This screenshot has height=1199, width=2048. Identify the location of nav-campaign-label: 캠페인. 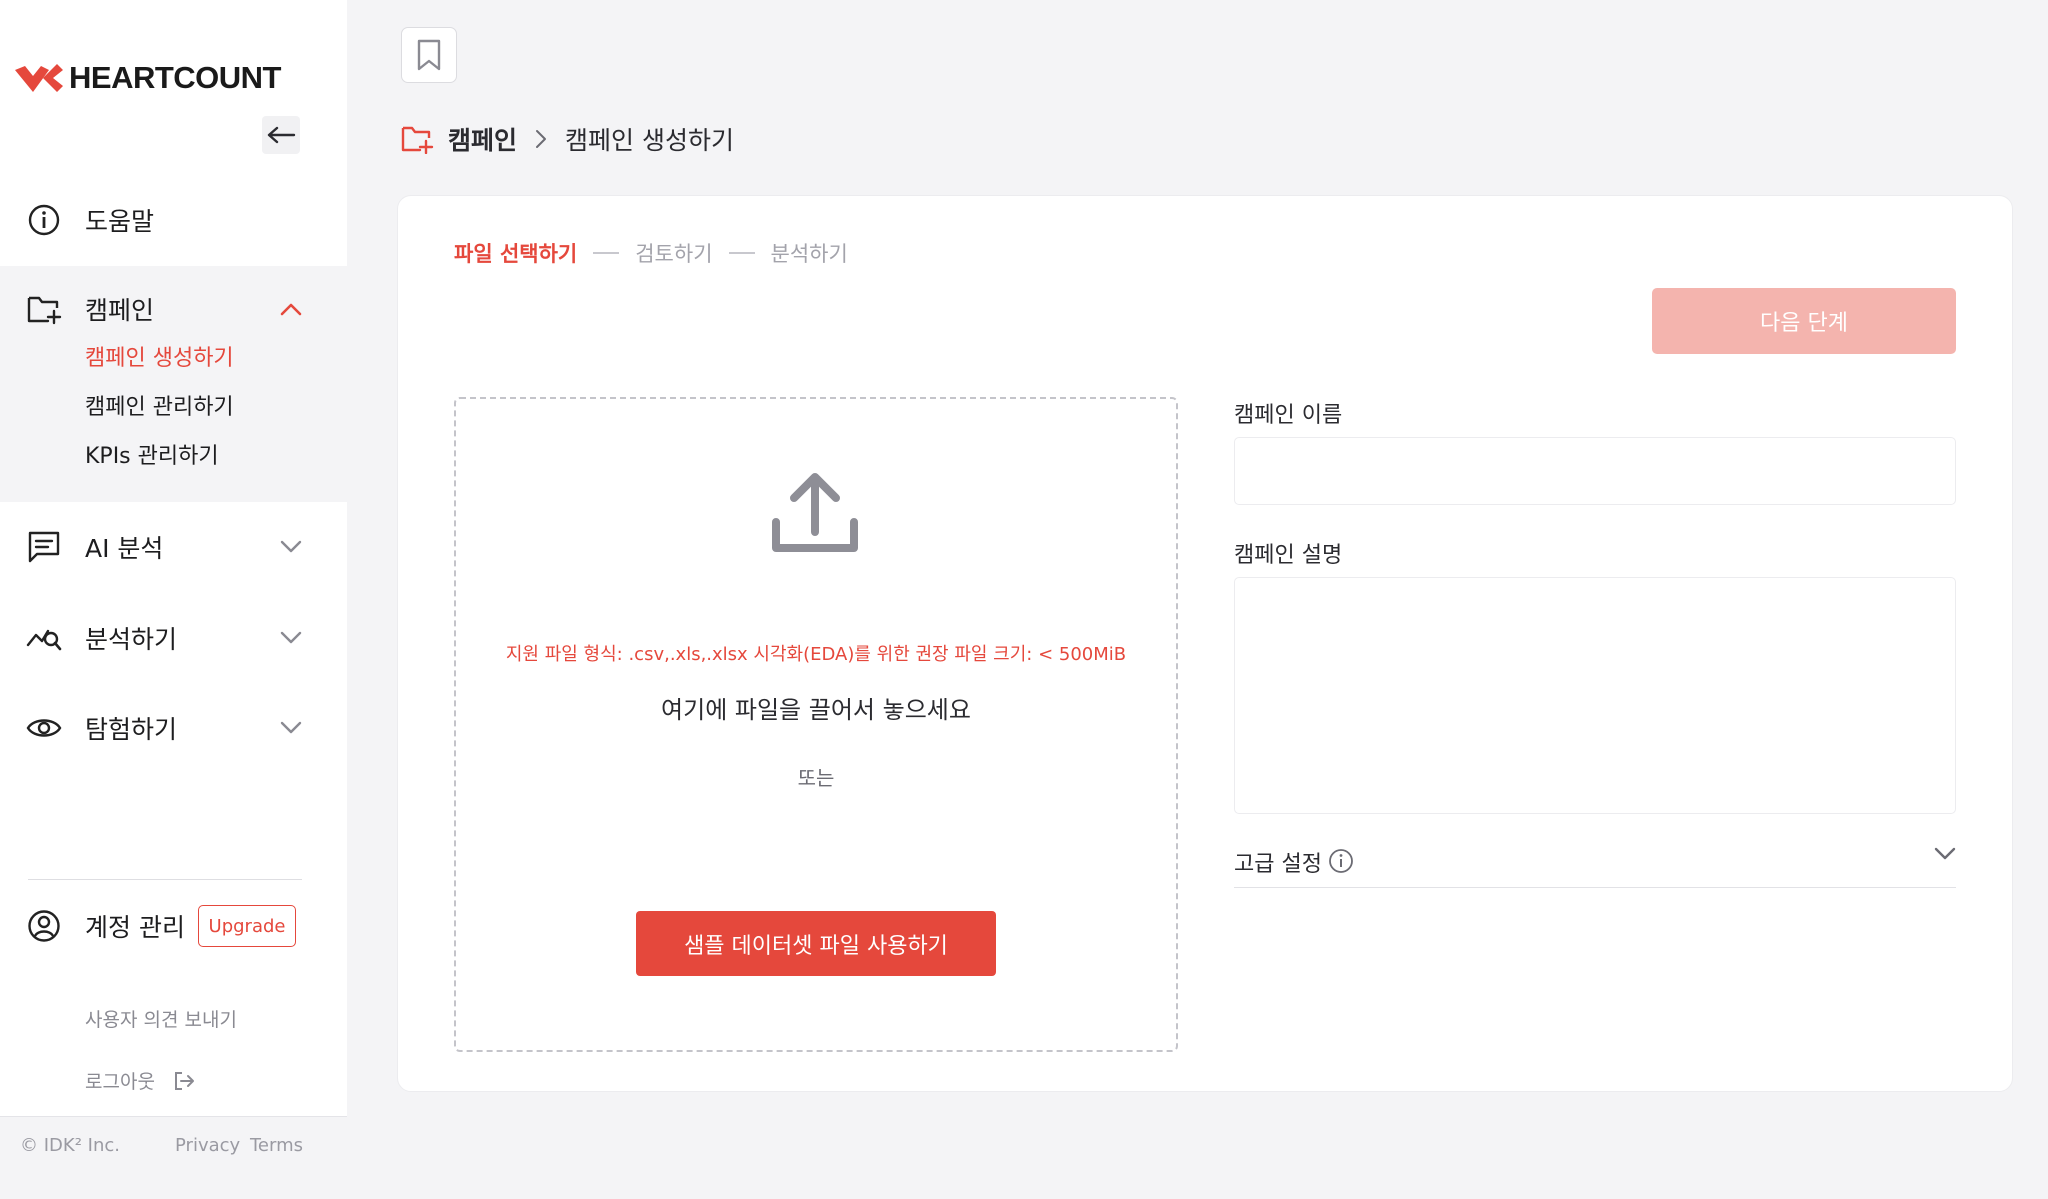
(120, 310).